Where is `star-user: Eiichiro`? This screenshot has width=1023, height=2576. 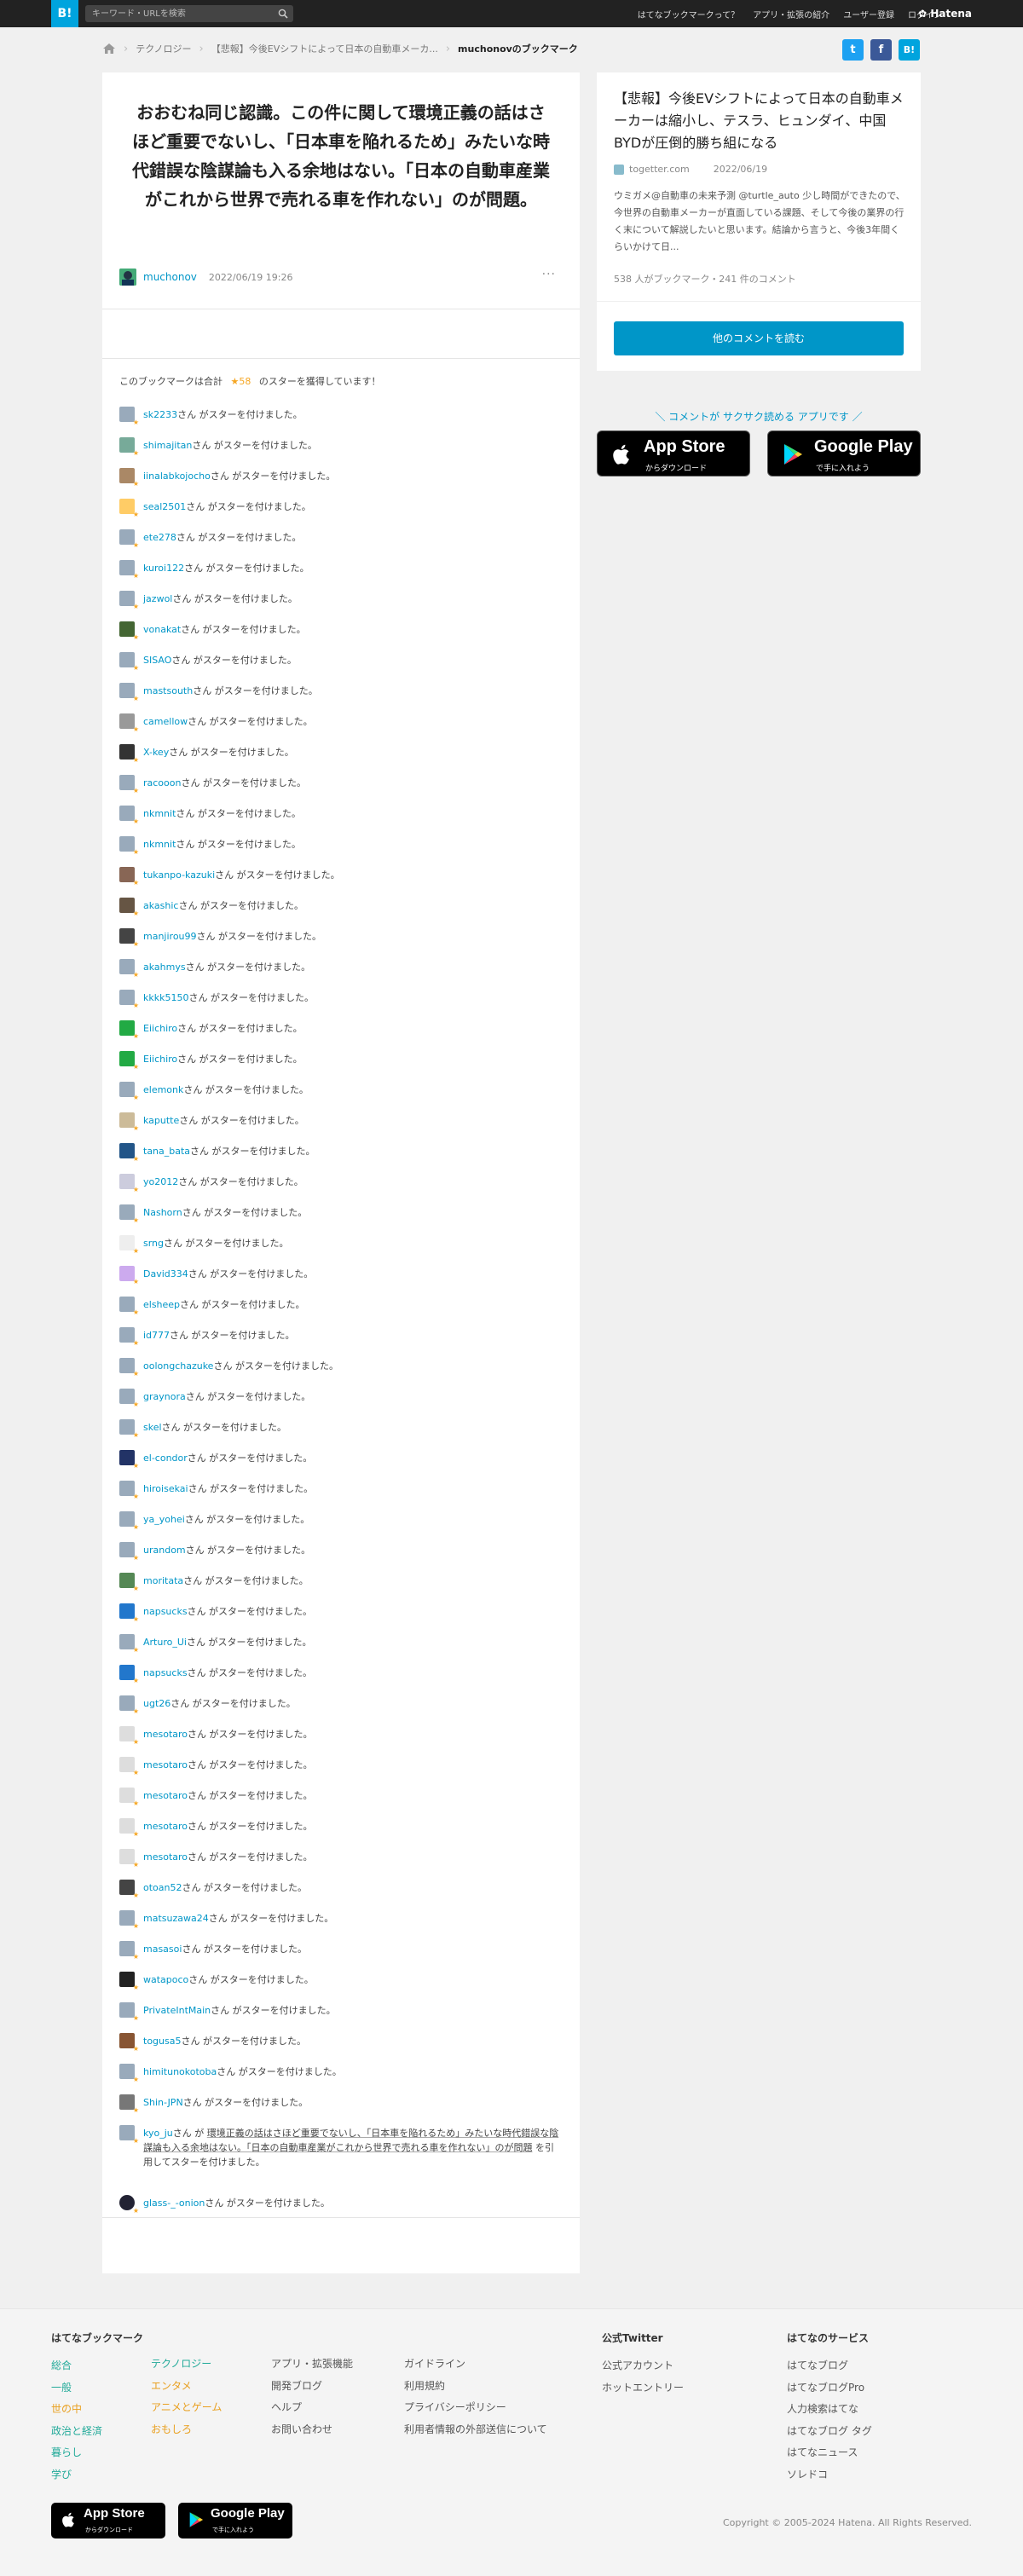 star-user: Eiichiro is located at coordinates (160, 1059).